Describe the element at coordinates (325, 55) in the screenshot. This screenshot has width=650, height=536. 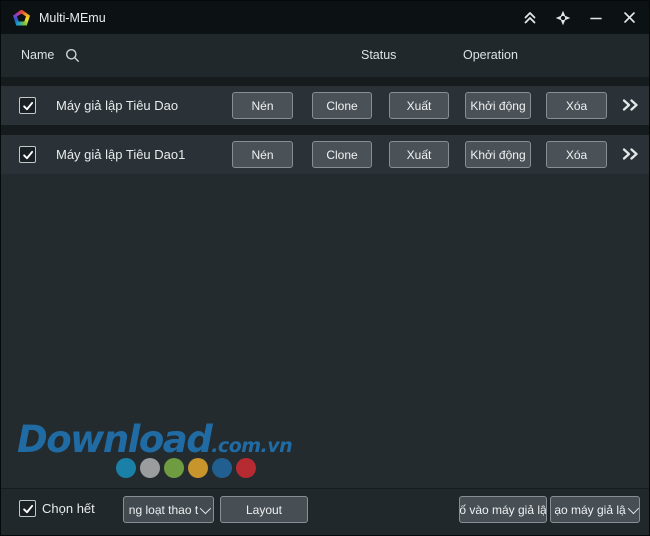
I see `list-header: Name Status Operation` at that location.